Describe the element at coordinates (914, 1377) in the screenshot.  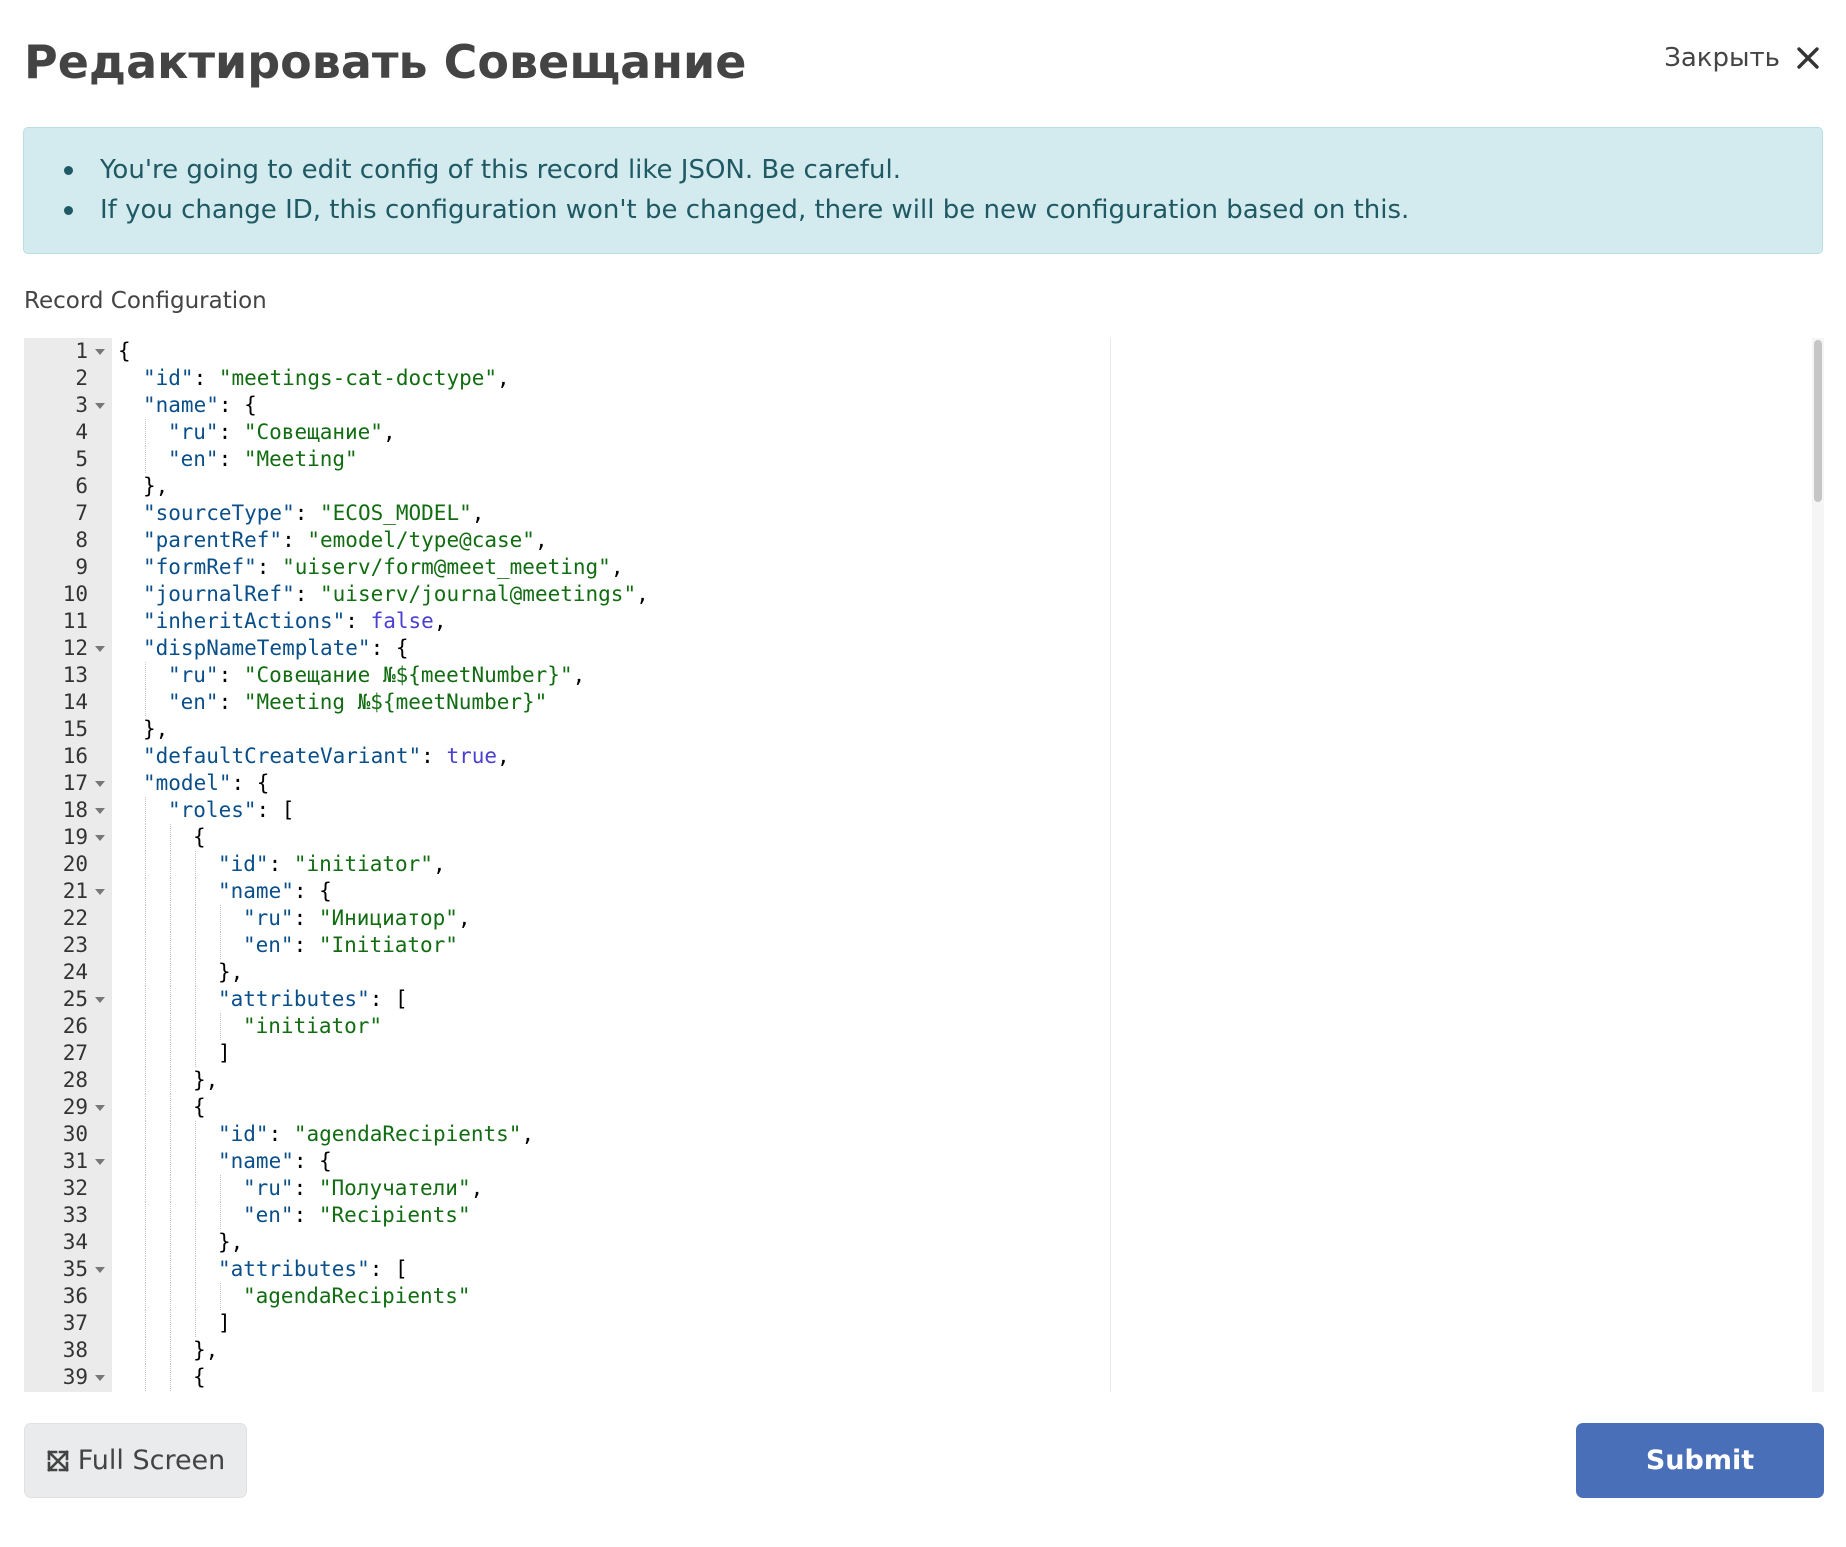
I see `code-line: 39 {` at that location.